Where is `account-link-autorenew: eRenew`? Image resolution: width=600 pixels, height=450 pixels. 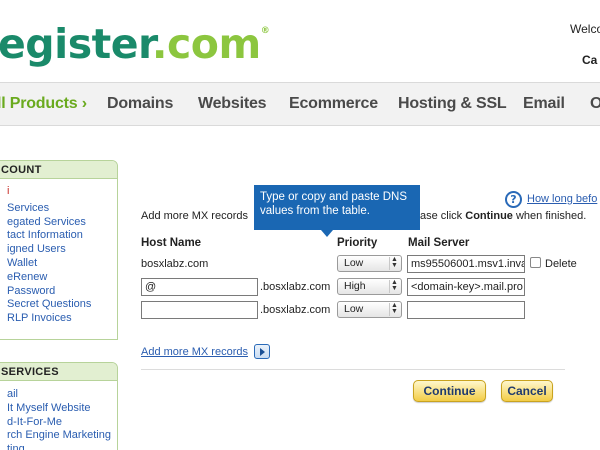 account-link-autorenew: eRenew is located at coordinates (59, 278).